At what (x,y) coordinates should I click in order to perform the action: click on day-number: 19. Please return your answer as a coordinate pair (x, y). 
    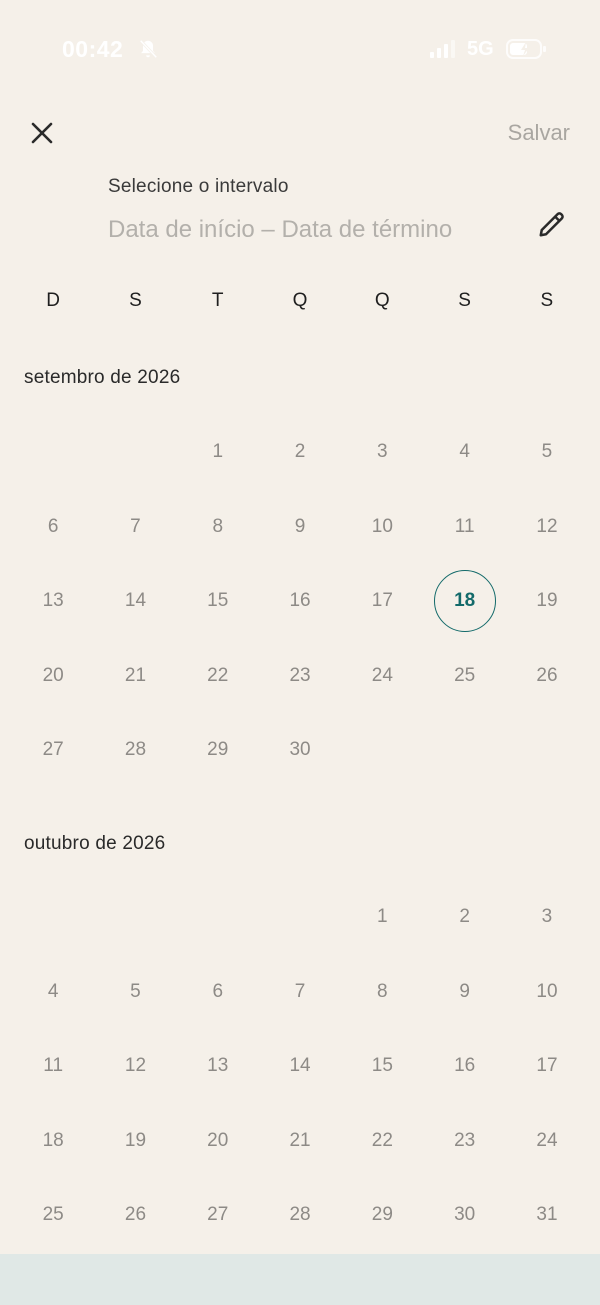
    Looking at the image, I should click on (135, 1140).